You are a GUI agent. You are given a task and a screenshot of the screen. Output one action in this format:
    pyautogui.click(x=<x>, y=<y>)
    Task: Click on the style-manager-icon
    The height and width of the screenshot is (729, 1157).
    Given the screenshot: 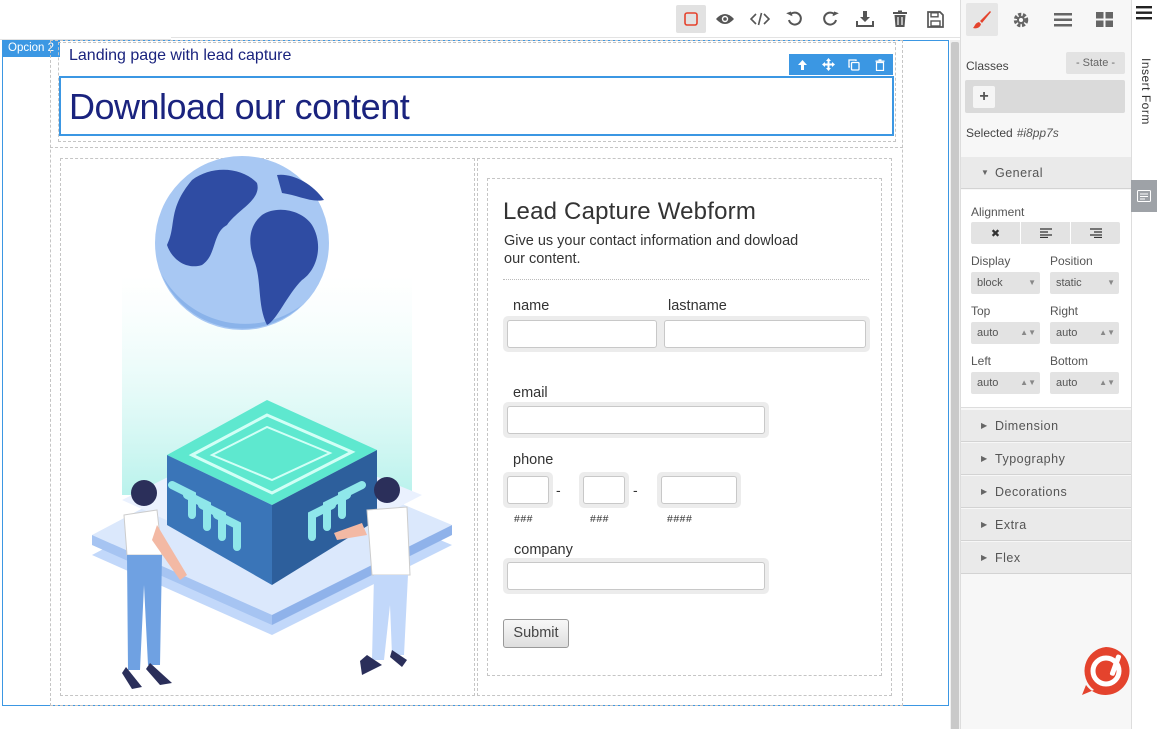 What is the action you would take?
    pyautogui.click(x=982, y=19)
    